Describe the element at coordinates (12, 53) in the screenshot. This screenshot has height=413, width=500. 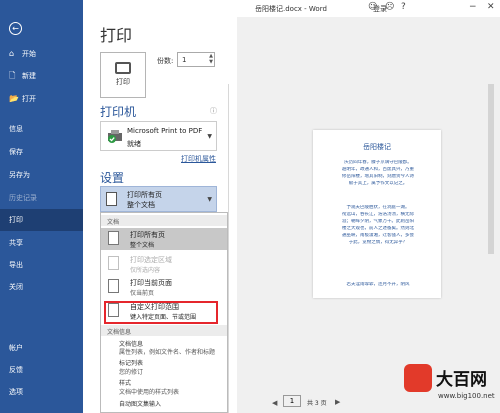
I see `home-icon: ⌂` at that location.